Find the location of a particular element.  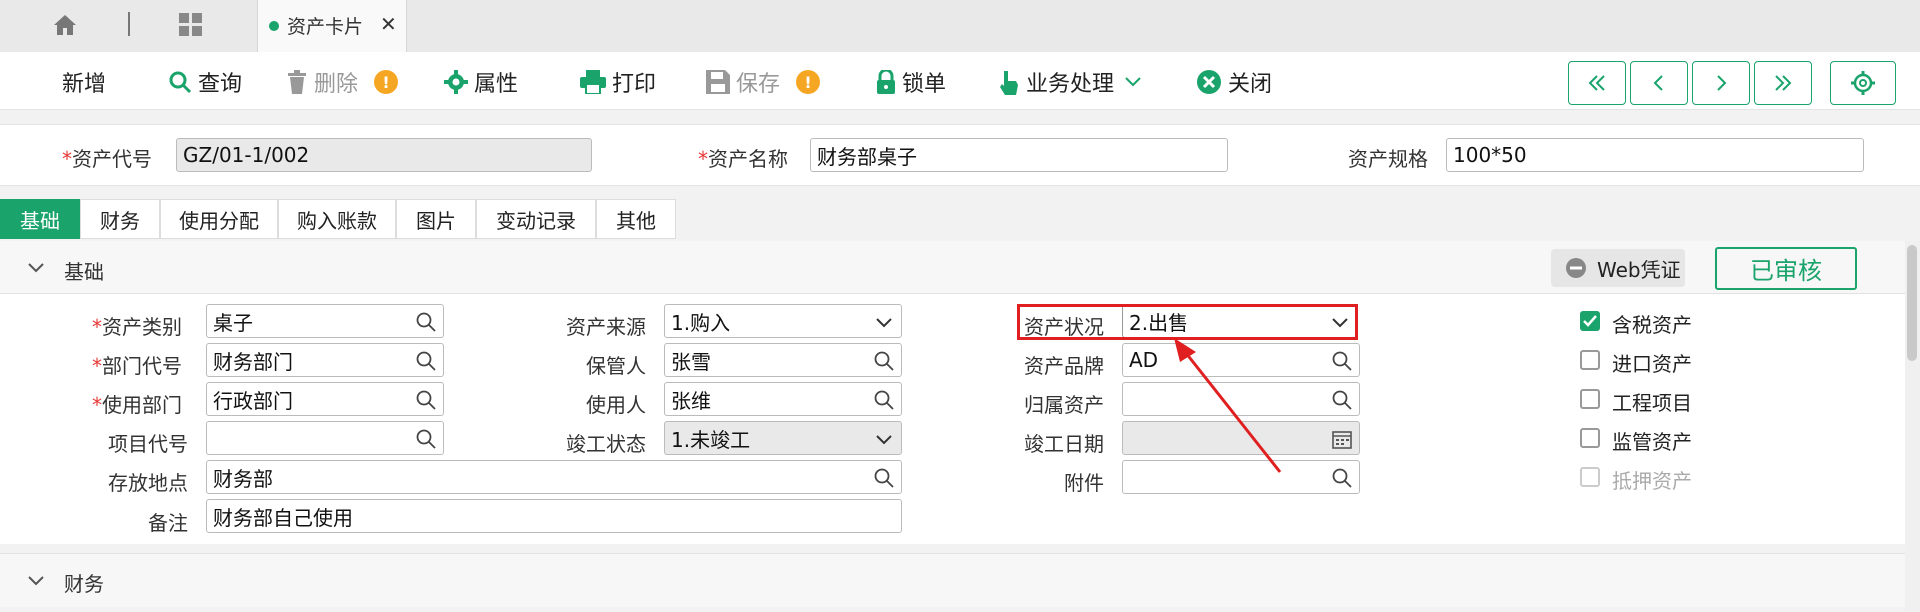

home-icon is located at coordinates (65, 25).